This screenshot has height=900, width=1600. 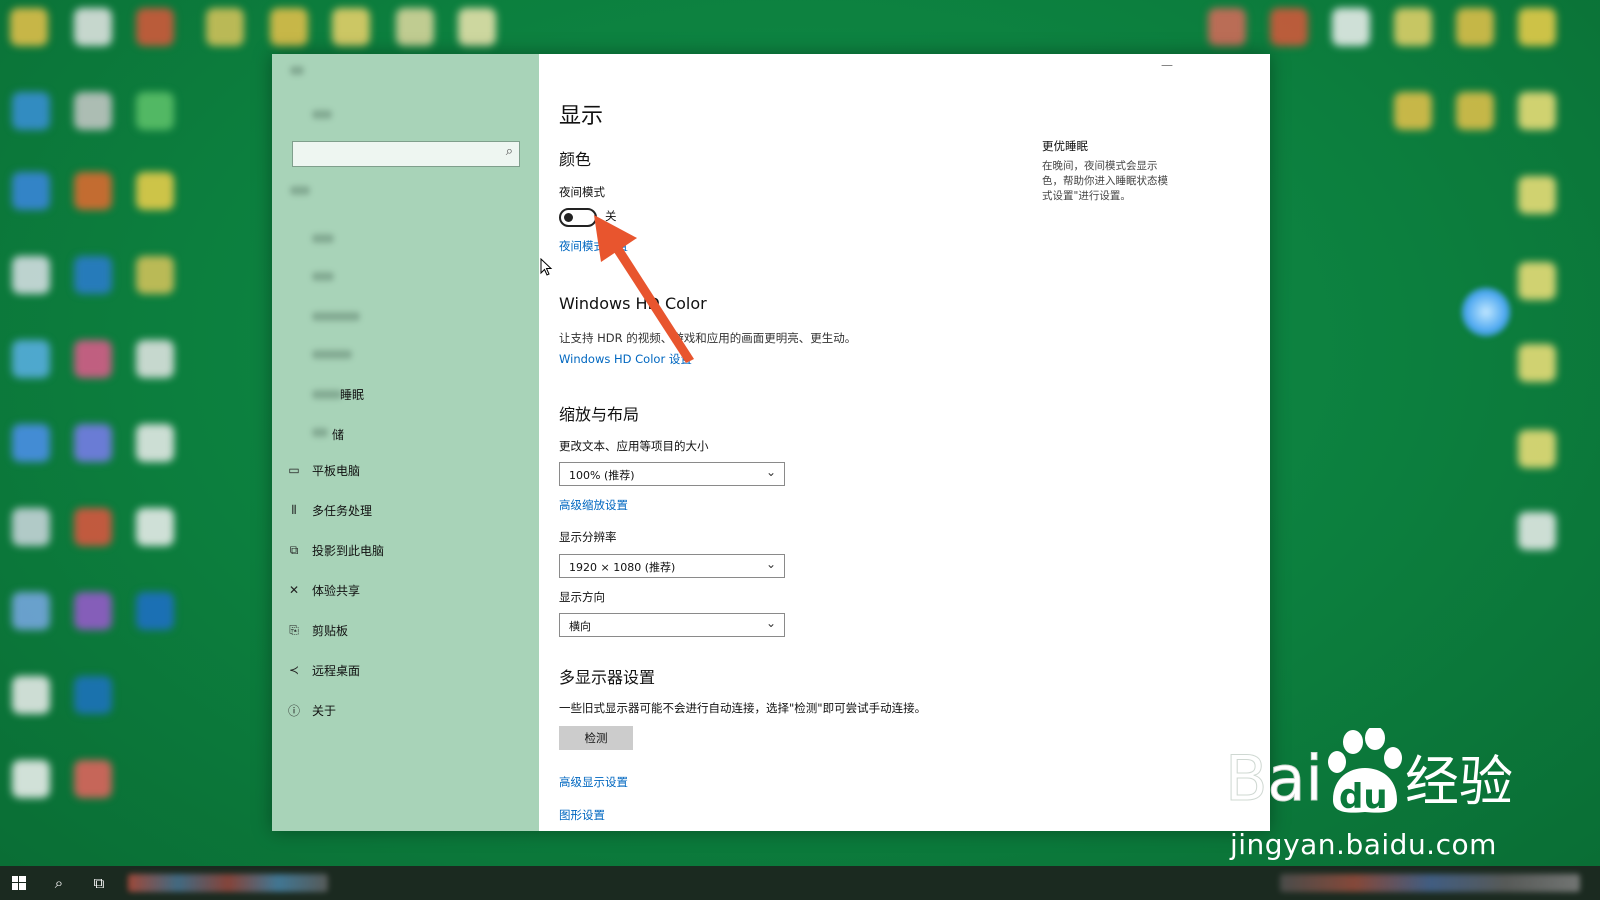 I want to click on sidebar-item-multitasking: ⫴ 多任务处理, so click(x=404, y=510).